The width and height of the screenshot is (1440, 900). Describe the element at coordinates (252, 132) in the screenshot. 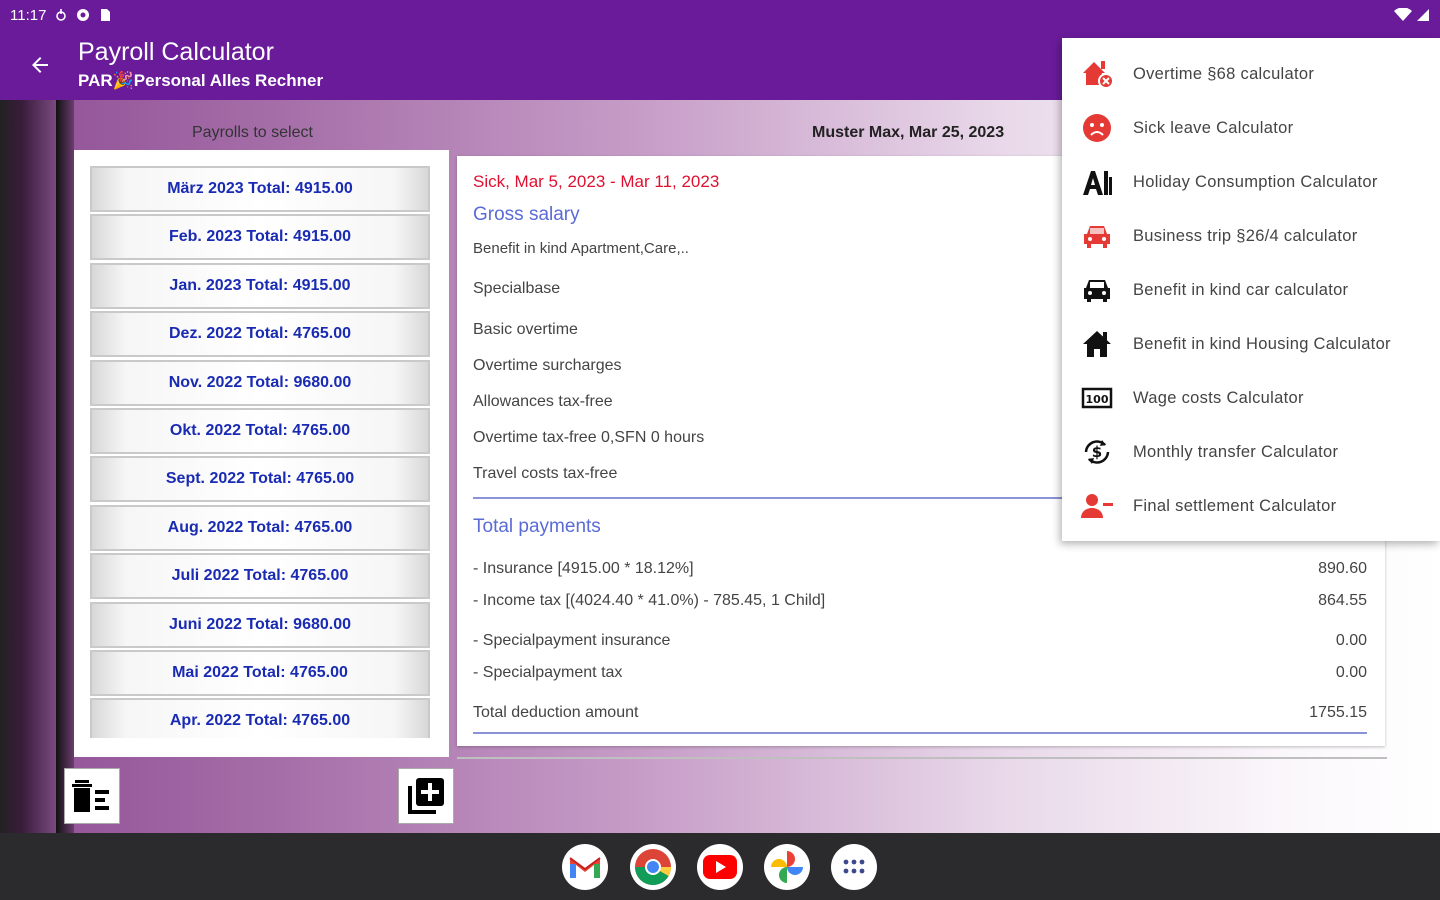

I see `list-header: Payrolls to select` at that location.